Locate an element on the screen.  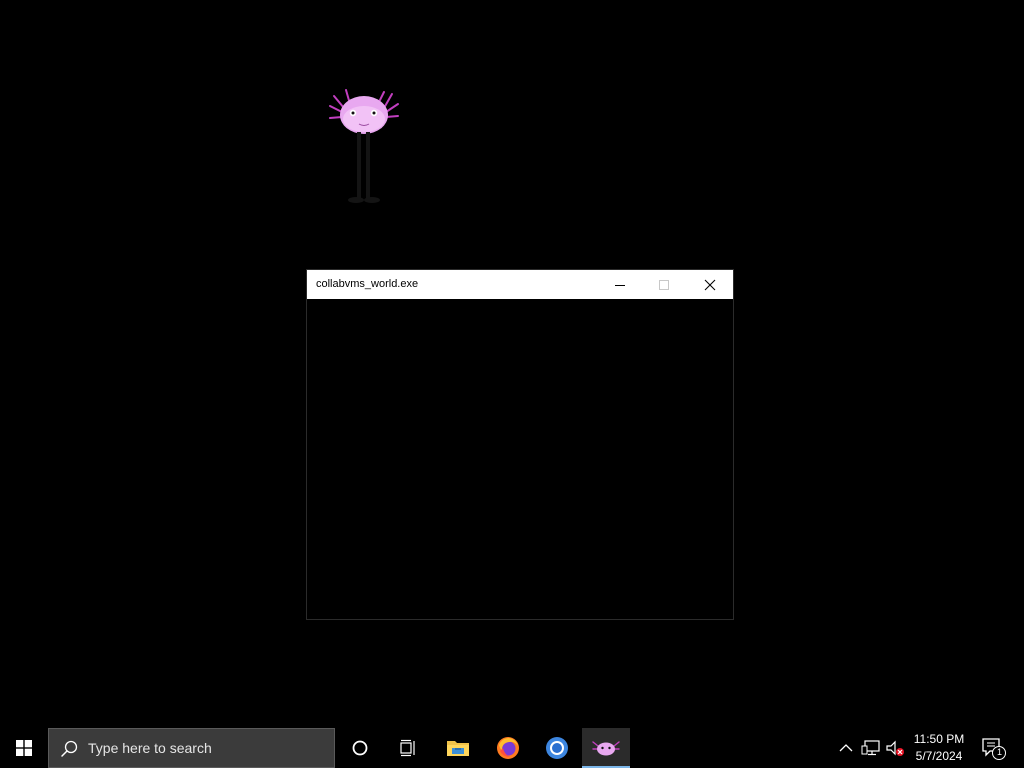
window-titlebar: collabvms_world.exe is located at coordinates (520, 284).